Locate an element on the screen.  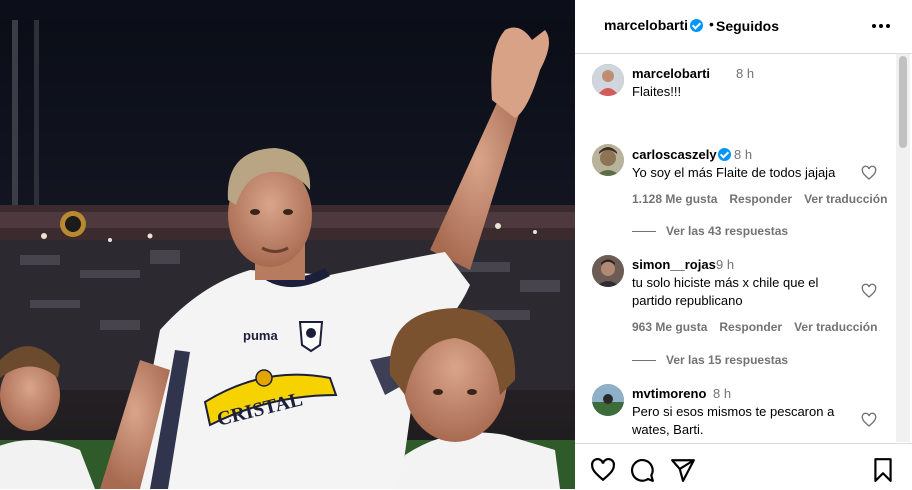
comment-icon is located at coordinates (642, 470).